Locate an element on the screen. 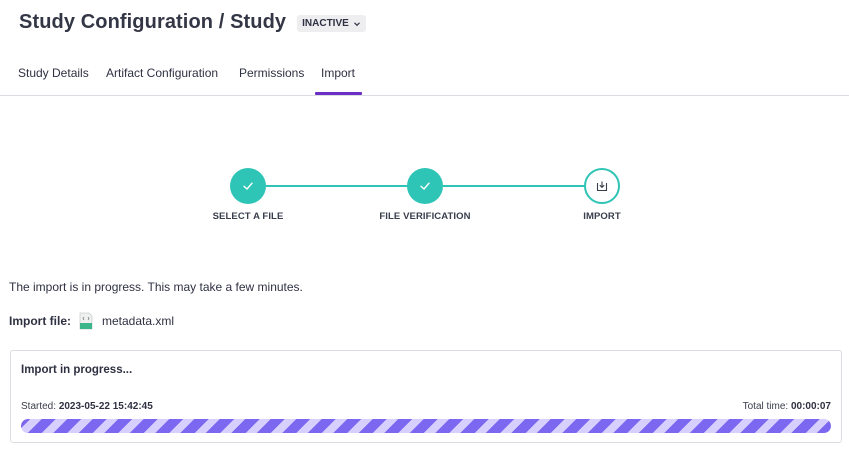 The image size is (849, 454). started-value: 2023-05-22 15:42:45 is located at coordinates (105, 406).